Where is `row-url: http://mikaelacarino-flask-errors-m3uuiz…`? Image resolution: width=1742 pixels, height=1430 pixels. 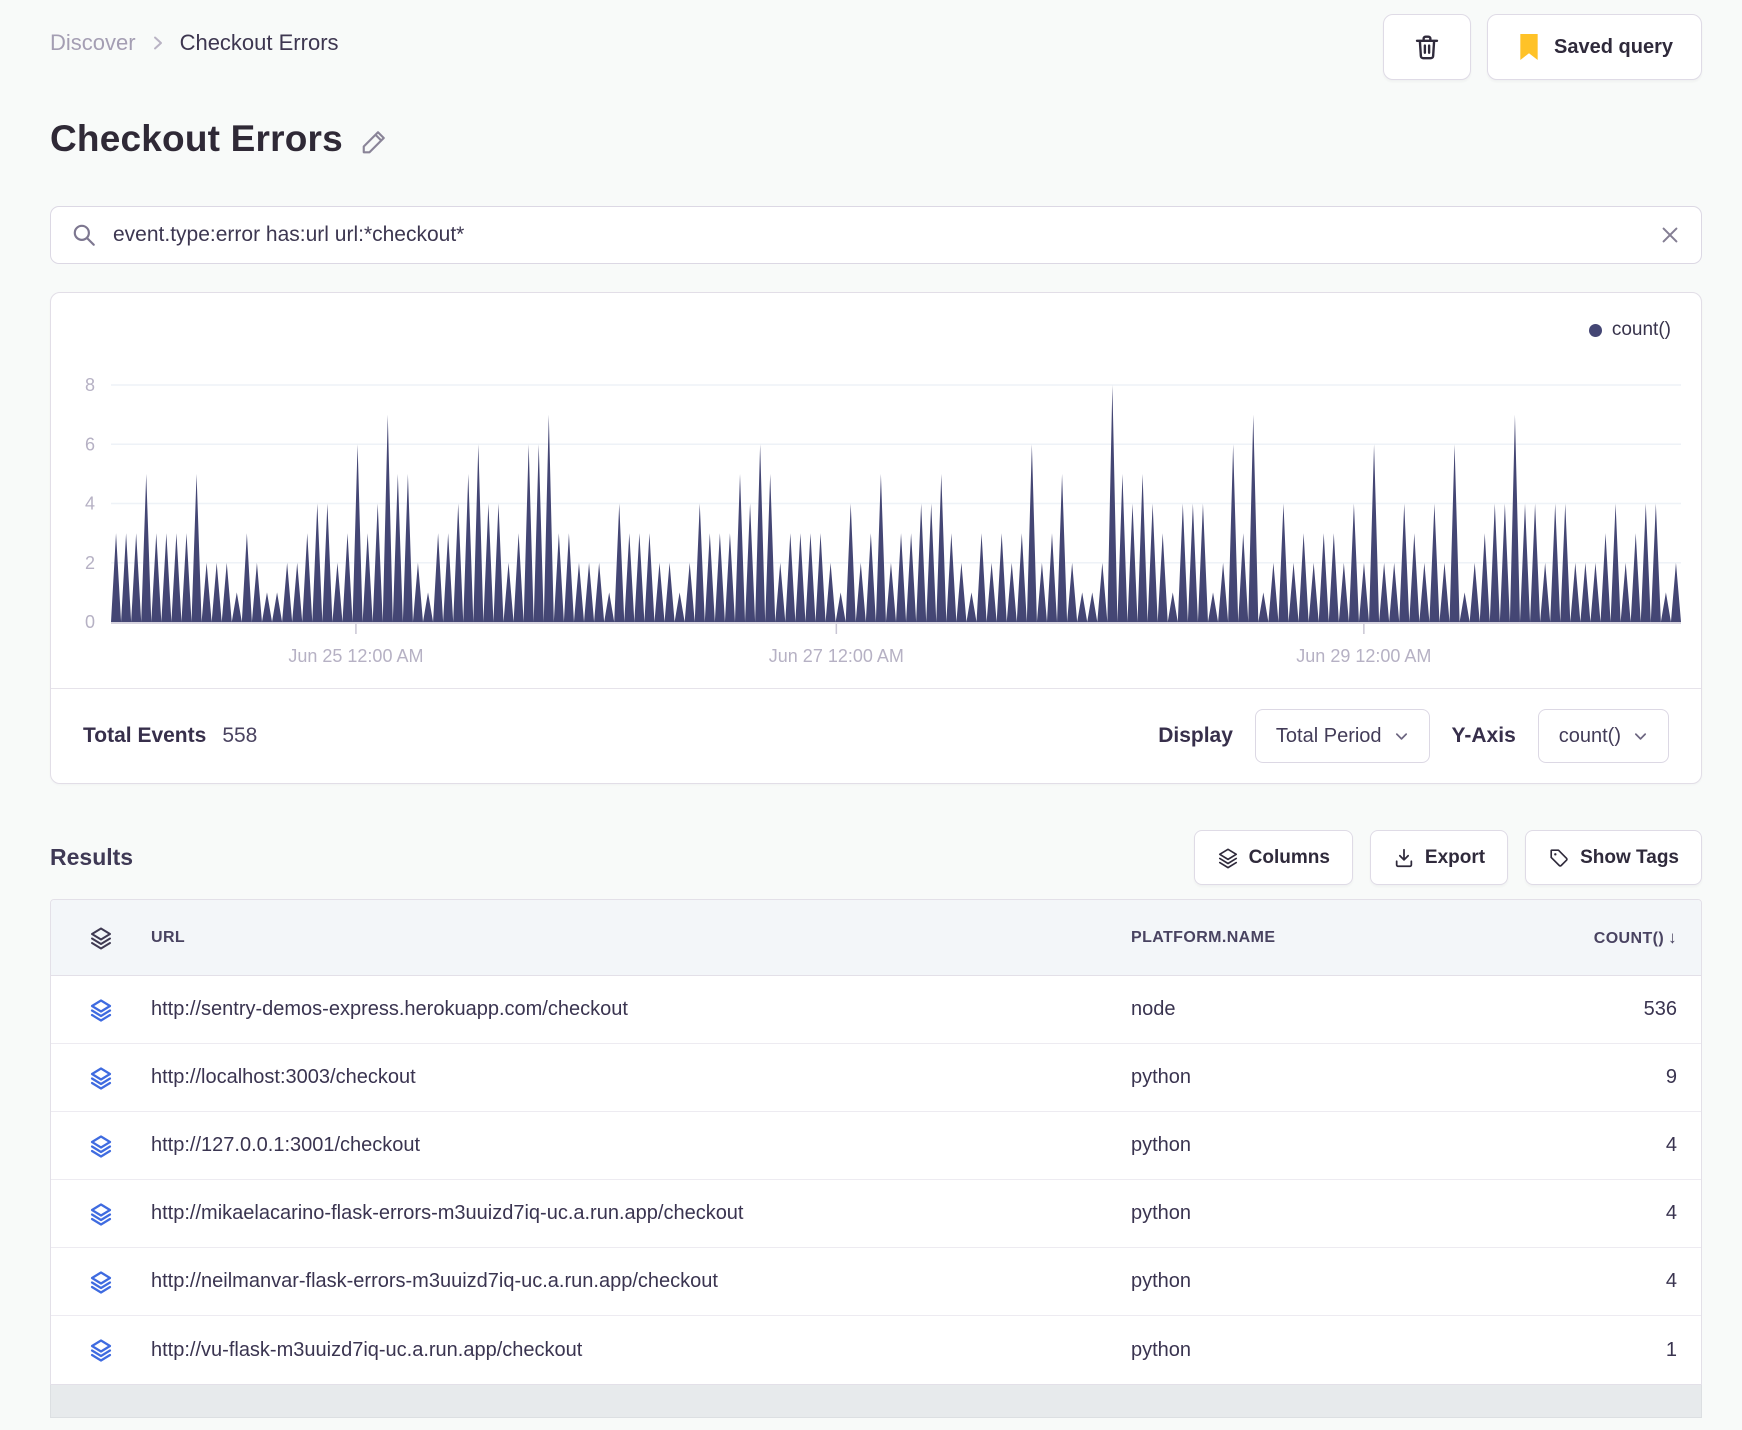 row-url: http://mikaelacarino-flask-errors-m3uuiz… is located at coordinates (447, 1213).